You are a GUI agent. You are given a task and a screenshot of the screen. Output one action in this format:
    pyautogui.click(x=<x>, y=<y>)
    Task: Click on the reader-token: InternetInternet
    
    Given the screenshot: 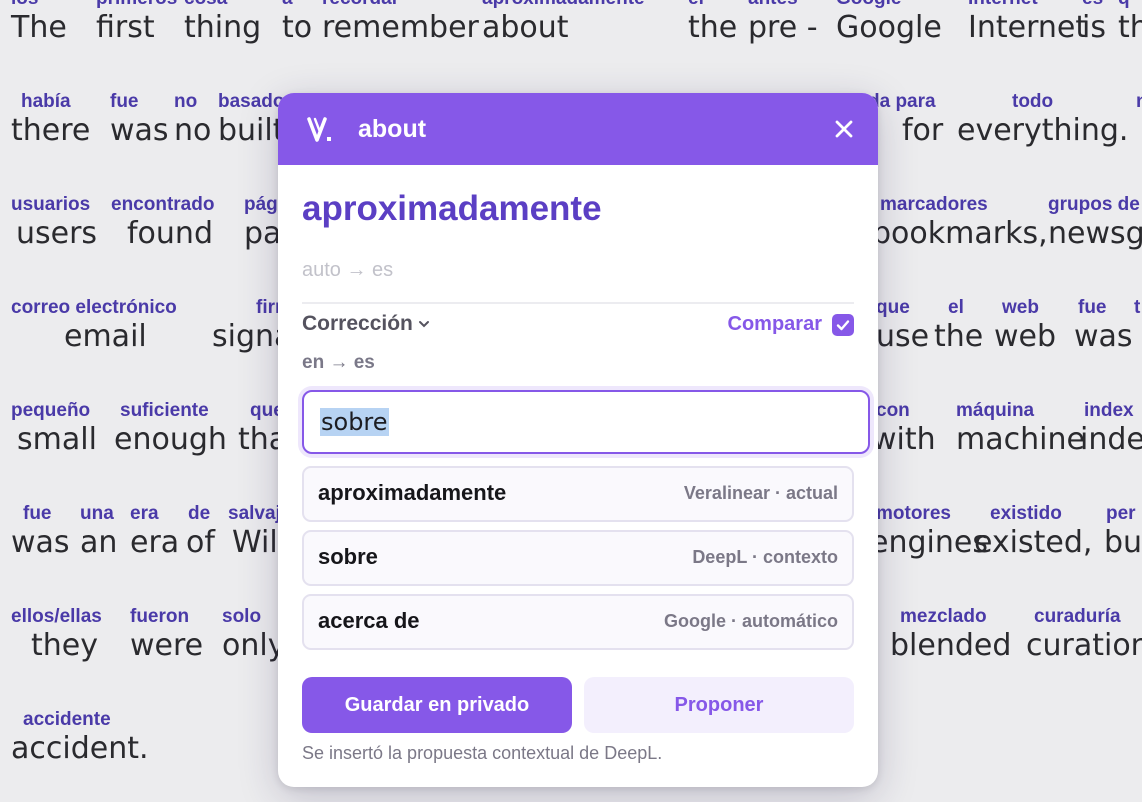 What is the action you would take?
    pyautogui.click(x=1027, y=24)
    